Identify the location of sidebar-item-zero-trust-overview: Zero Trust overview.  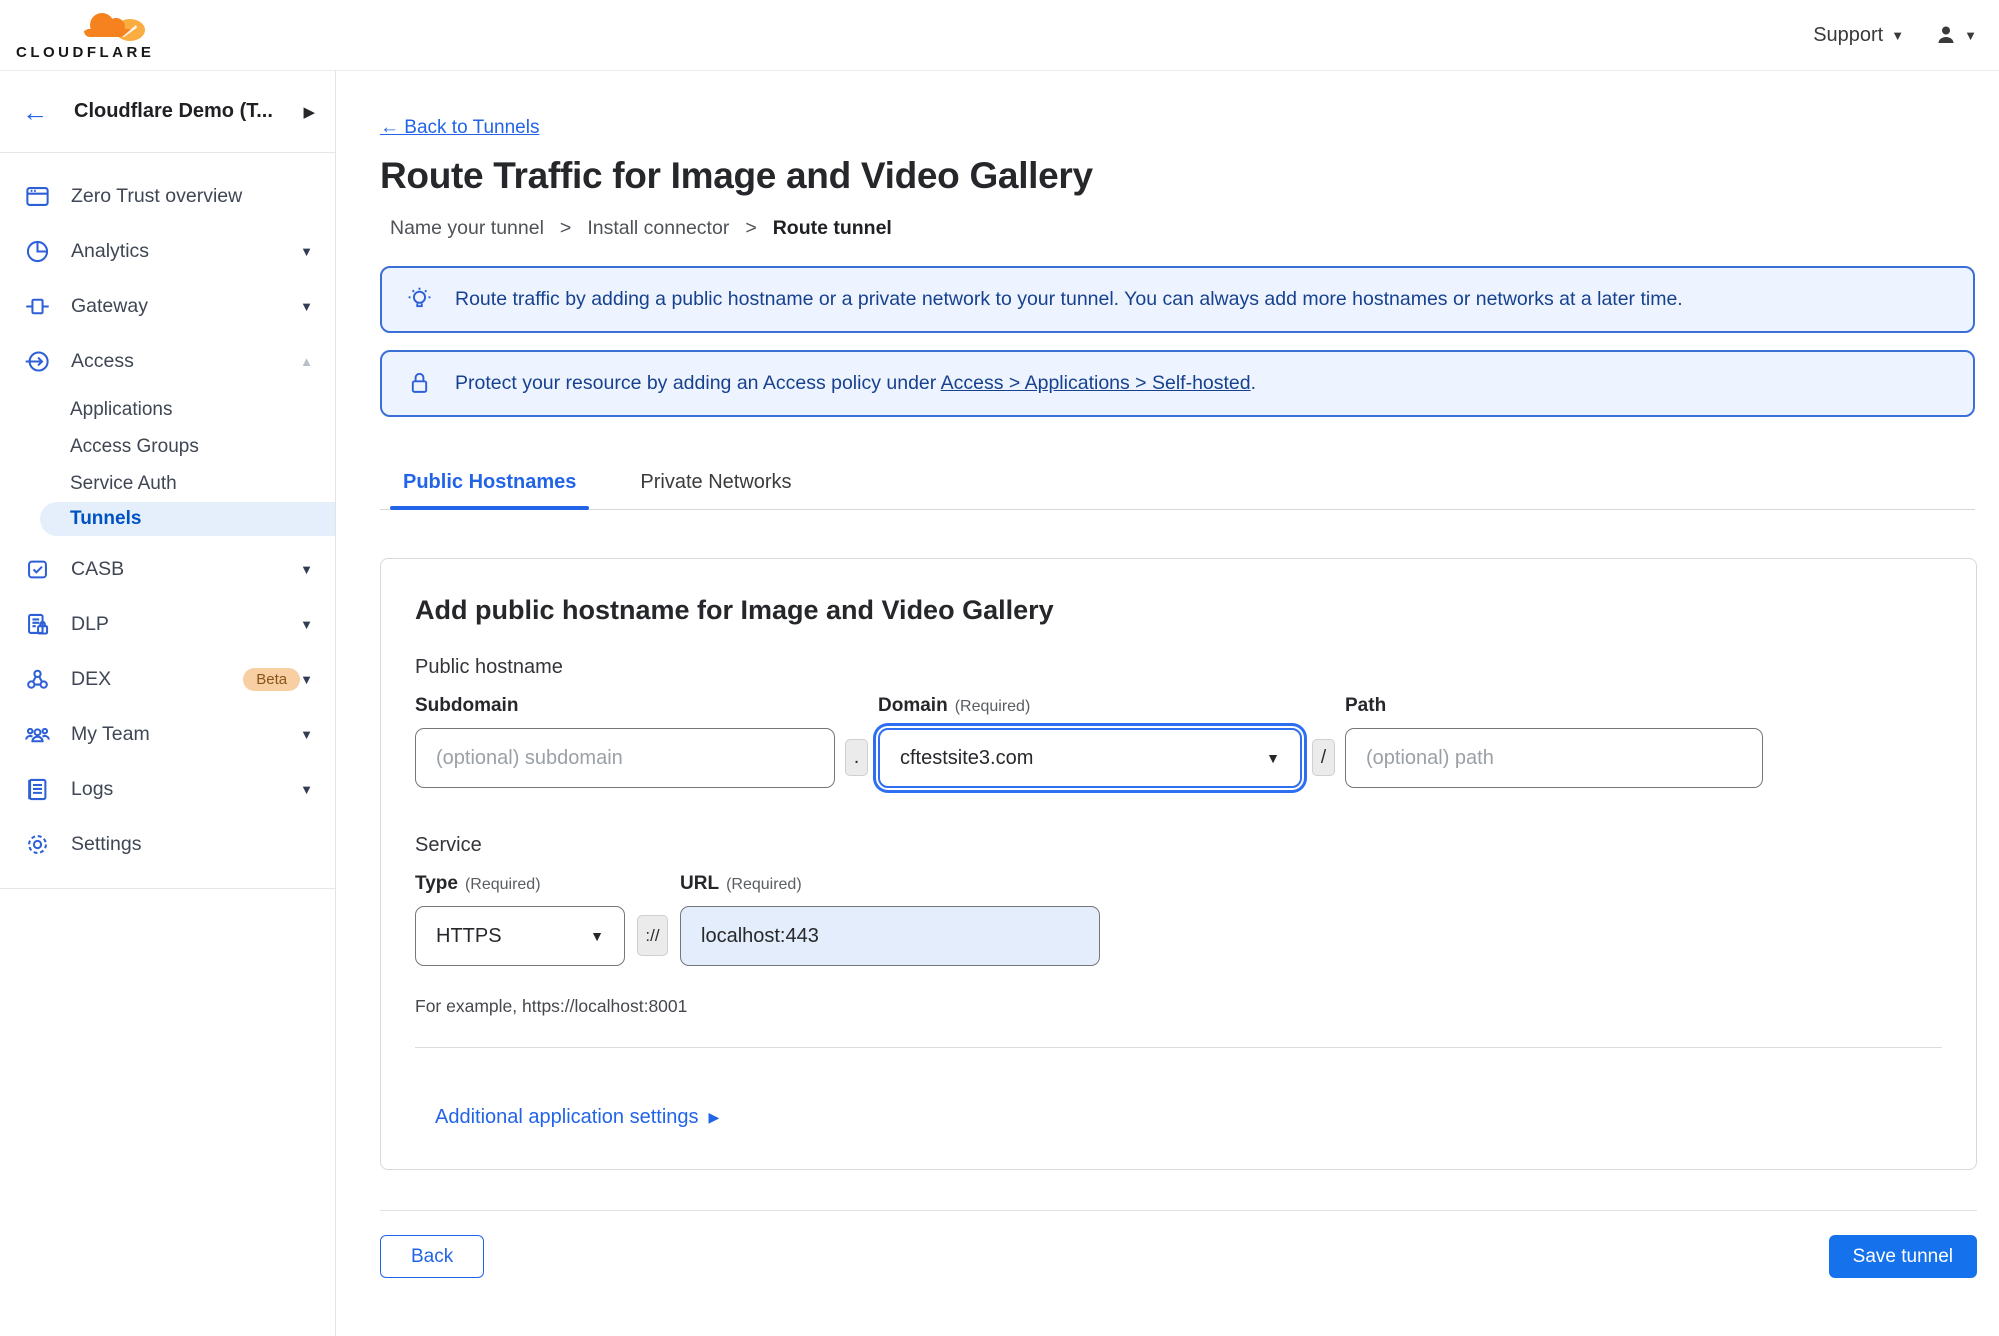
(167, 196).